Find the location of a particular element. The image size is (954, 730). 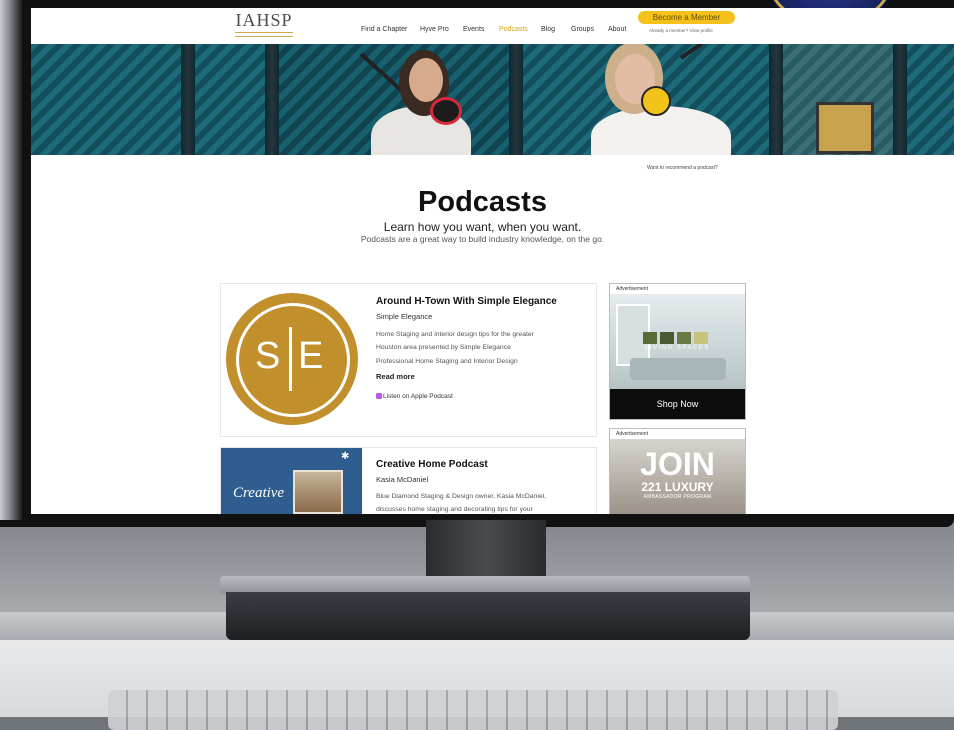

listen-apple-podcast-link: Listen on Apple Podcast is located at coordinates (414, 396).